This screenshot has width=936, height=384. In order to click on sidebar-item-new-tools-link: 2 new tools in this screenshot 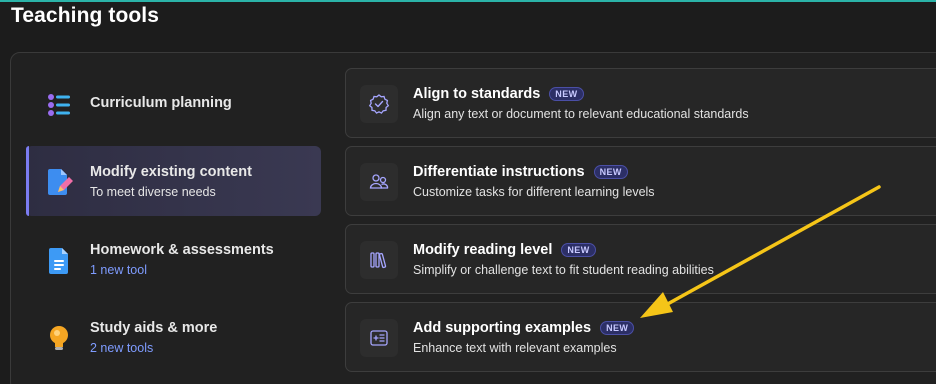, I will do `click(121, 348)`.